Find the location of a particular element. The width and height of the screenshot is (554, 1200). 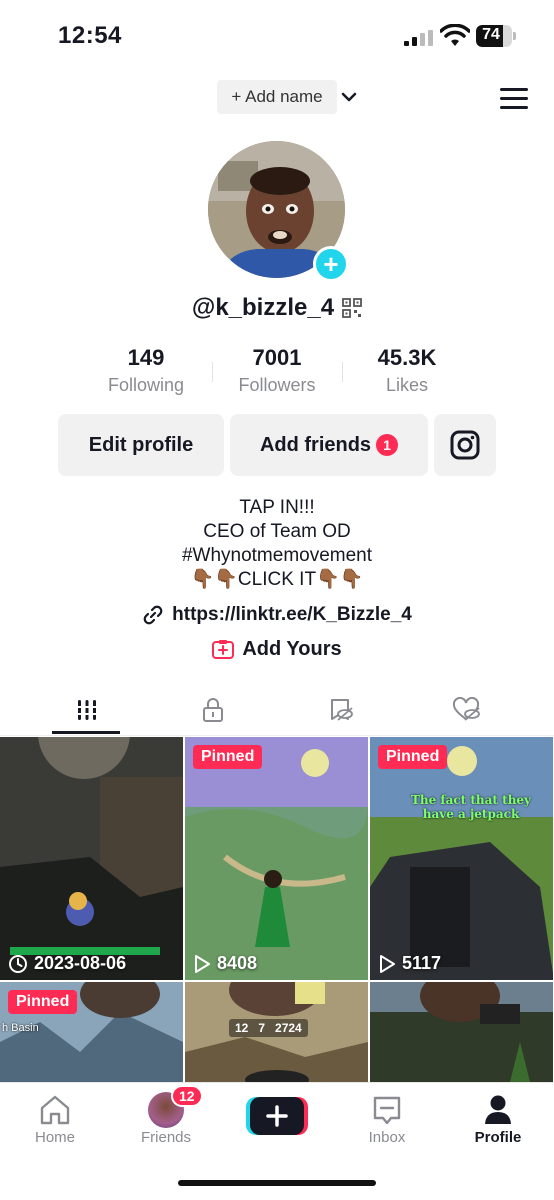

bio-line: #Whynotmemovement is located at coordinates (277, 555).